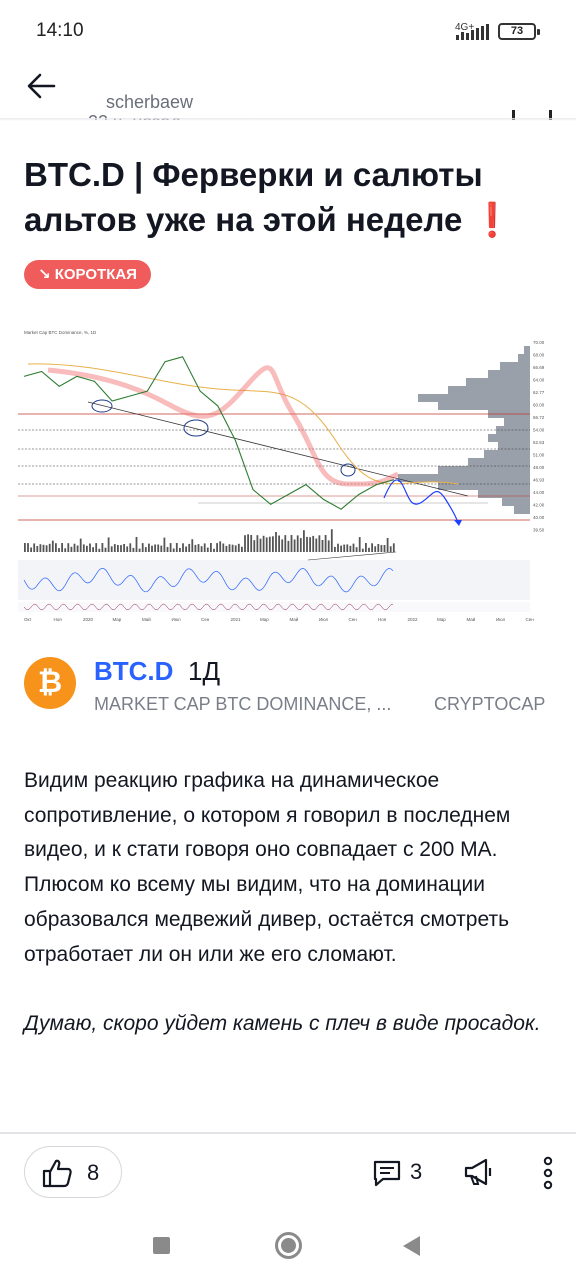 The image size is (576, 1280). What do you see at coordinates (387, 1173) in the screenshot?
I see `comment-icon` at bounding box center [387, 1173].